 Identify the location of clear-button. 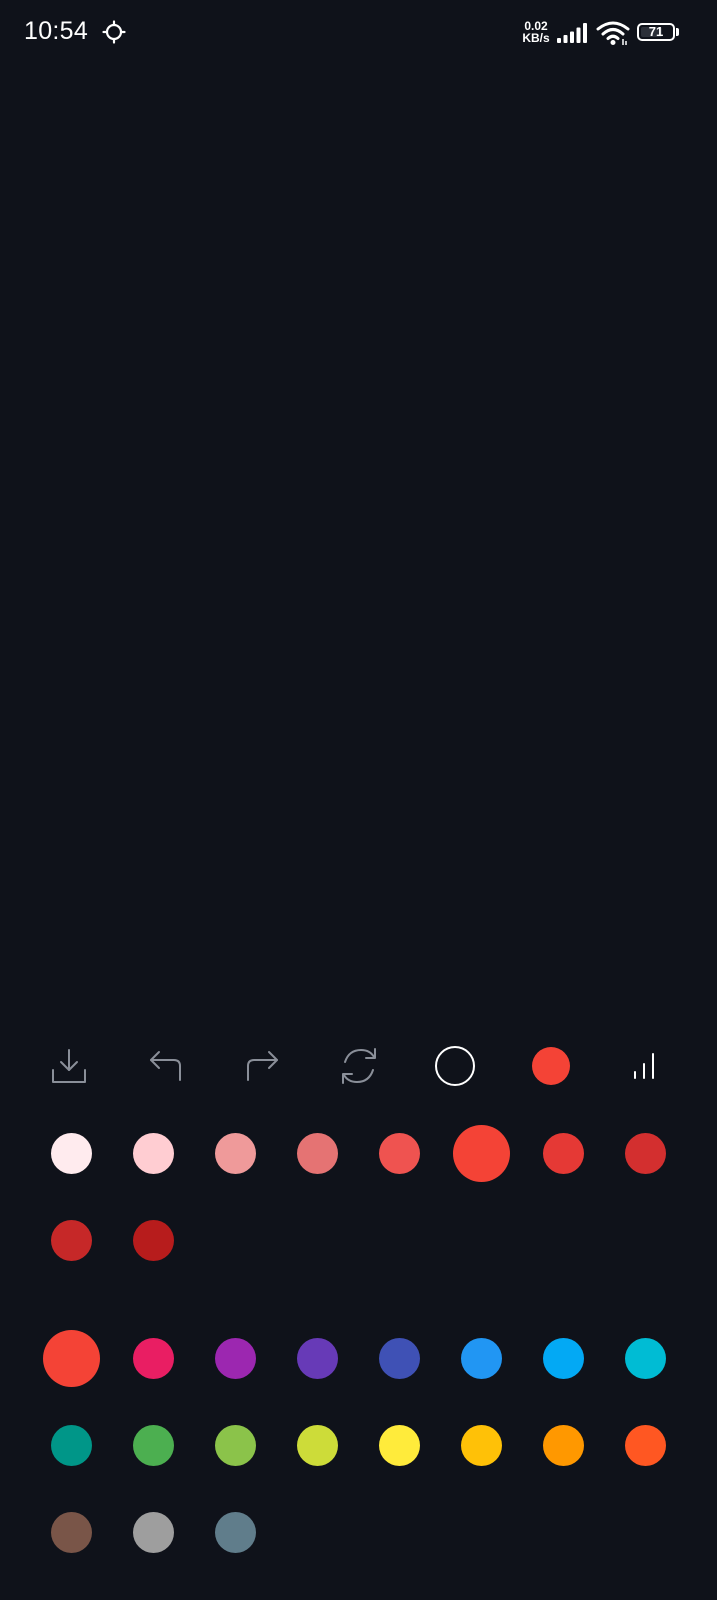
(359, 1066).